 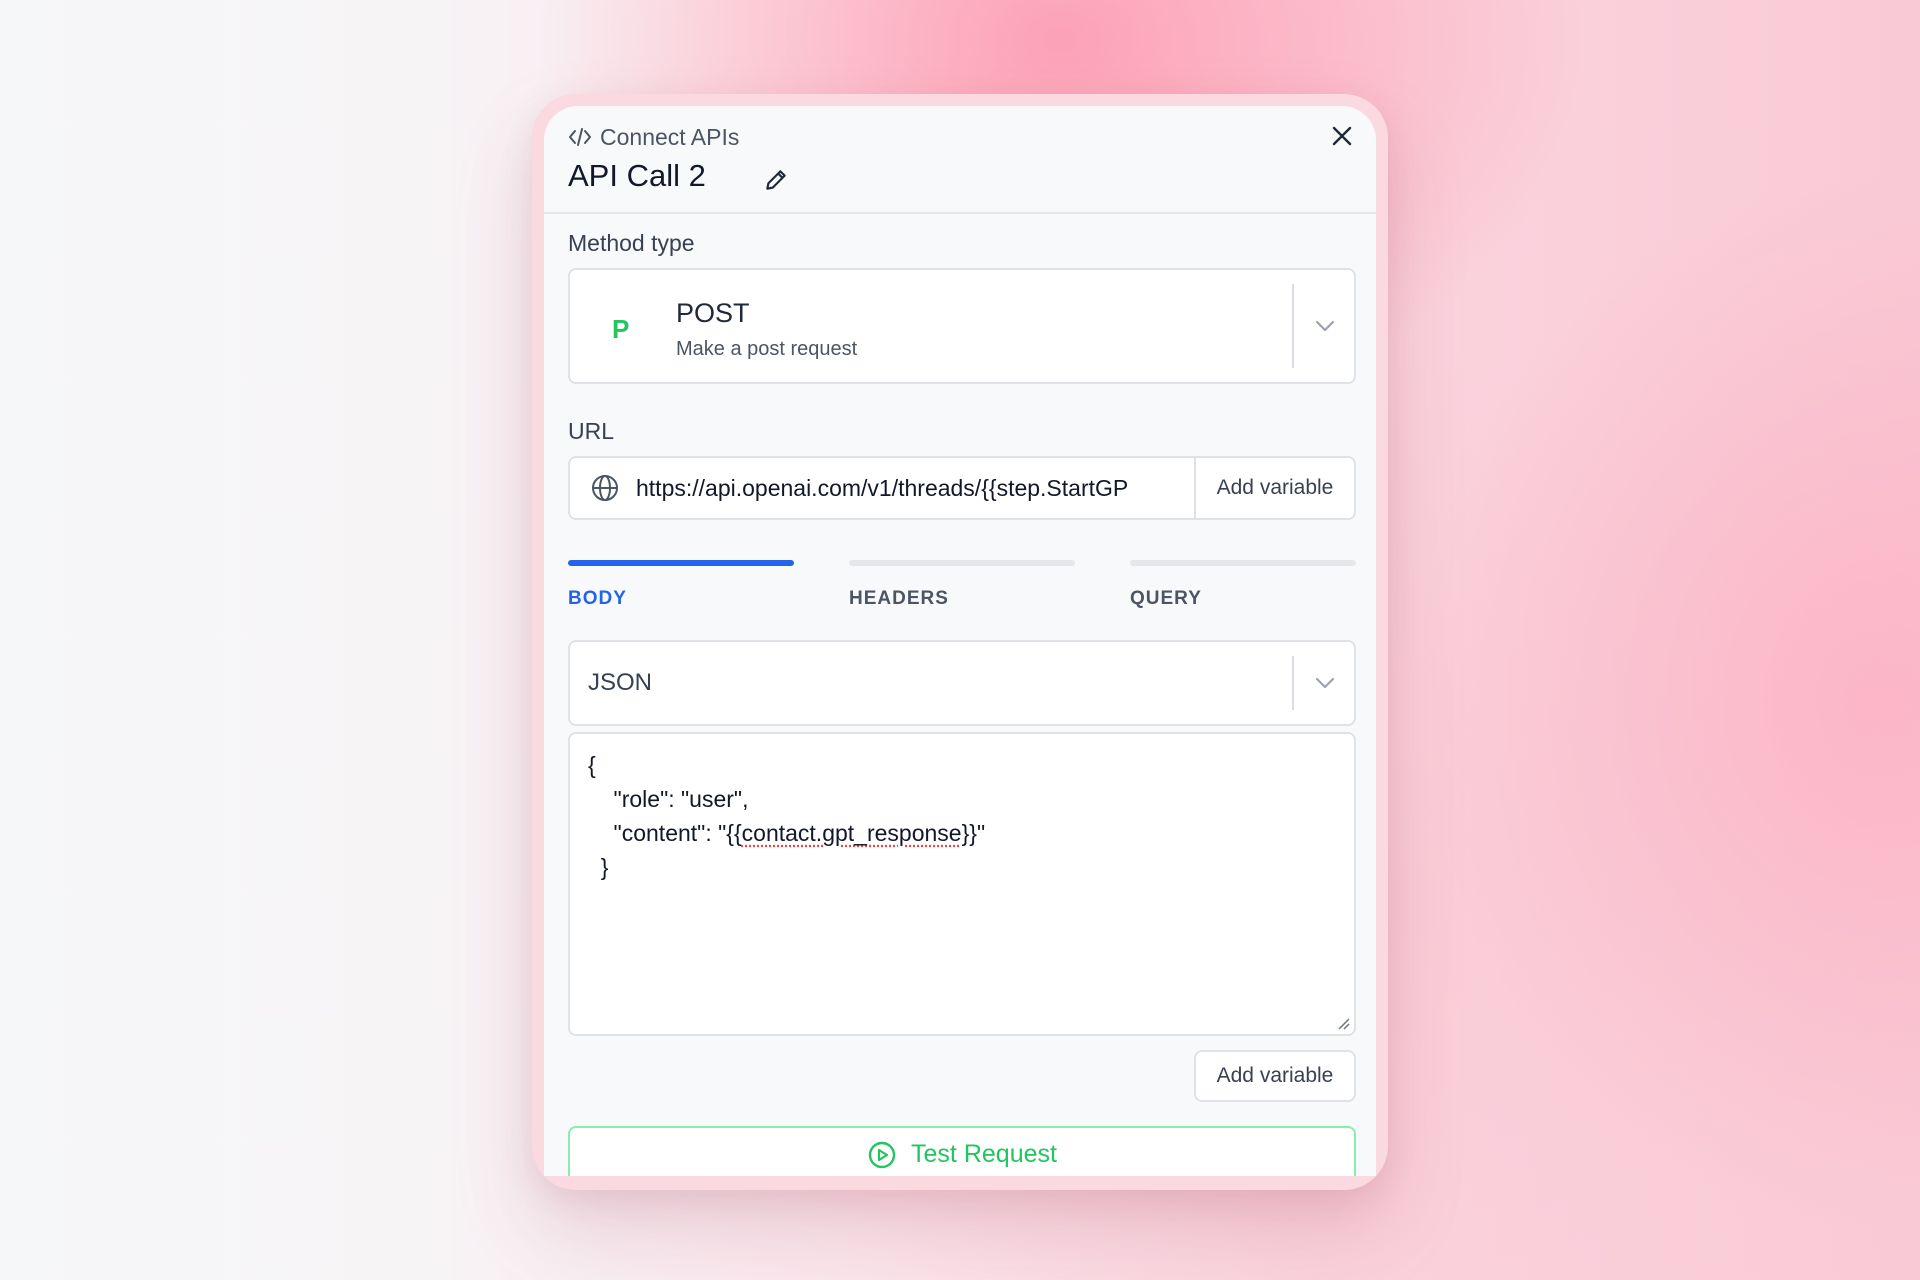 I want to click on method-name: POST, so click(x=713, y=313).